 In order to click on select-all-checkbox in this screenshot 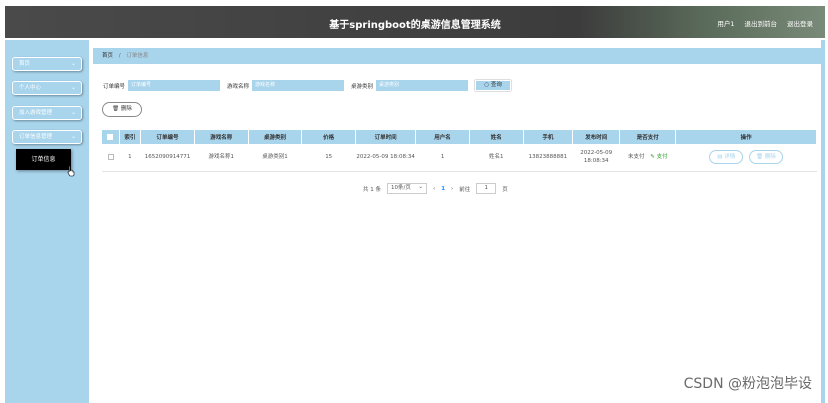, I will do `click(110, 136)`.